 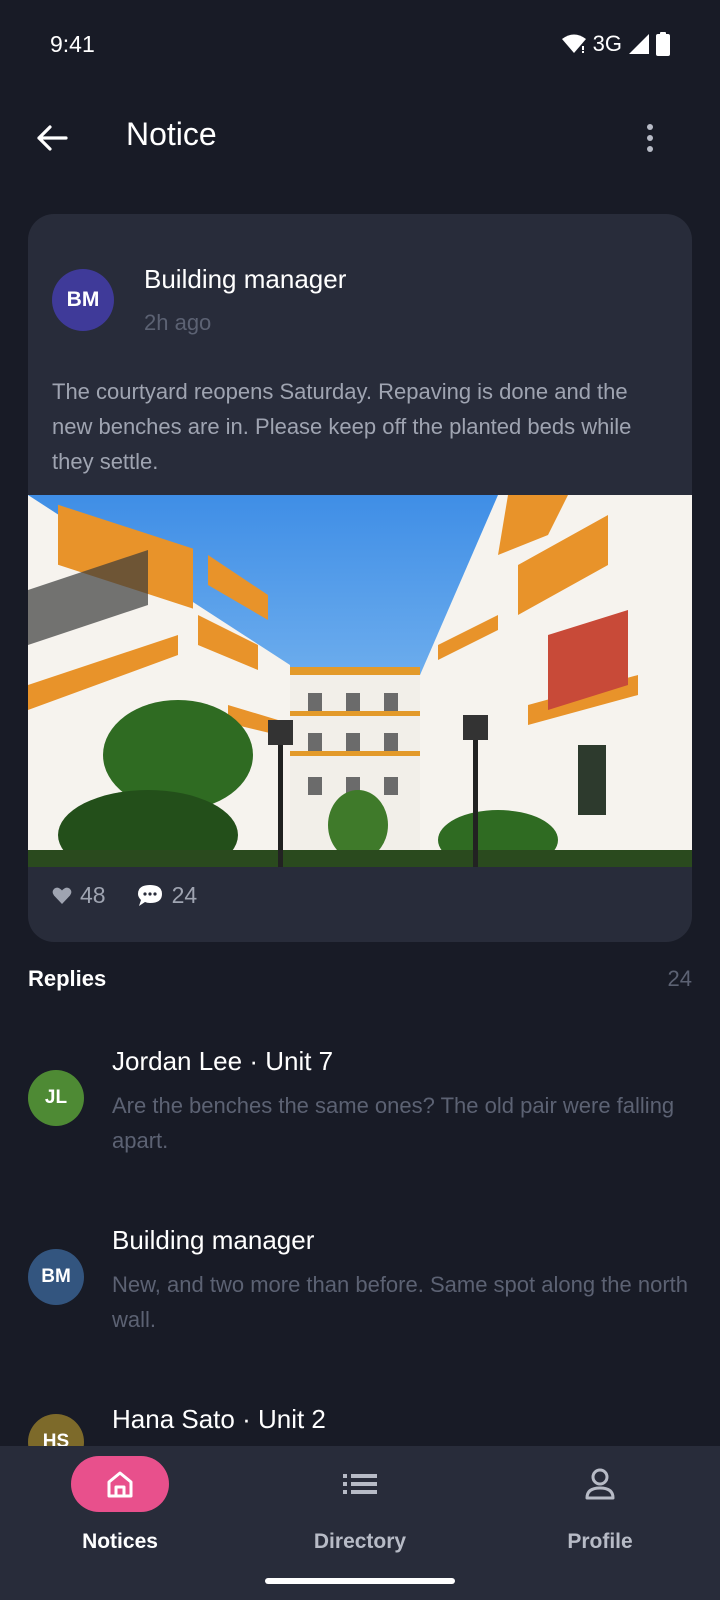 What do you see at coordinates (62, 895) in the screenshot?
I see `heart-icon` at bounding box center [62, 895].